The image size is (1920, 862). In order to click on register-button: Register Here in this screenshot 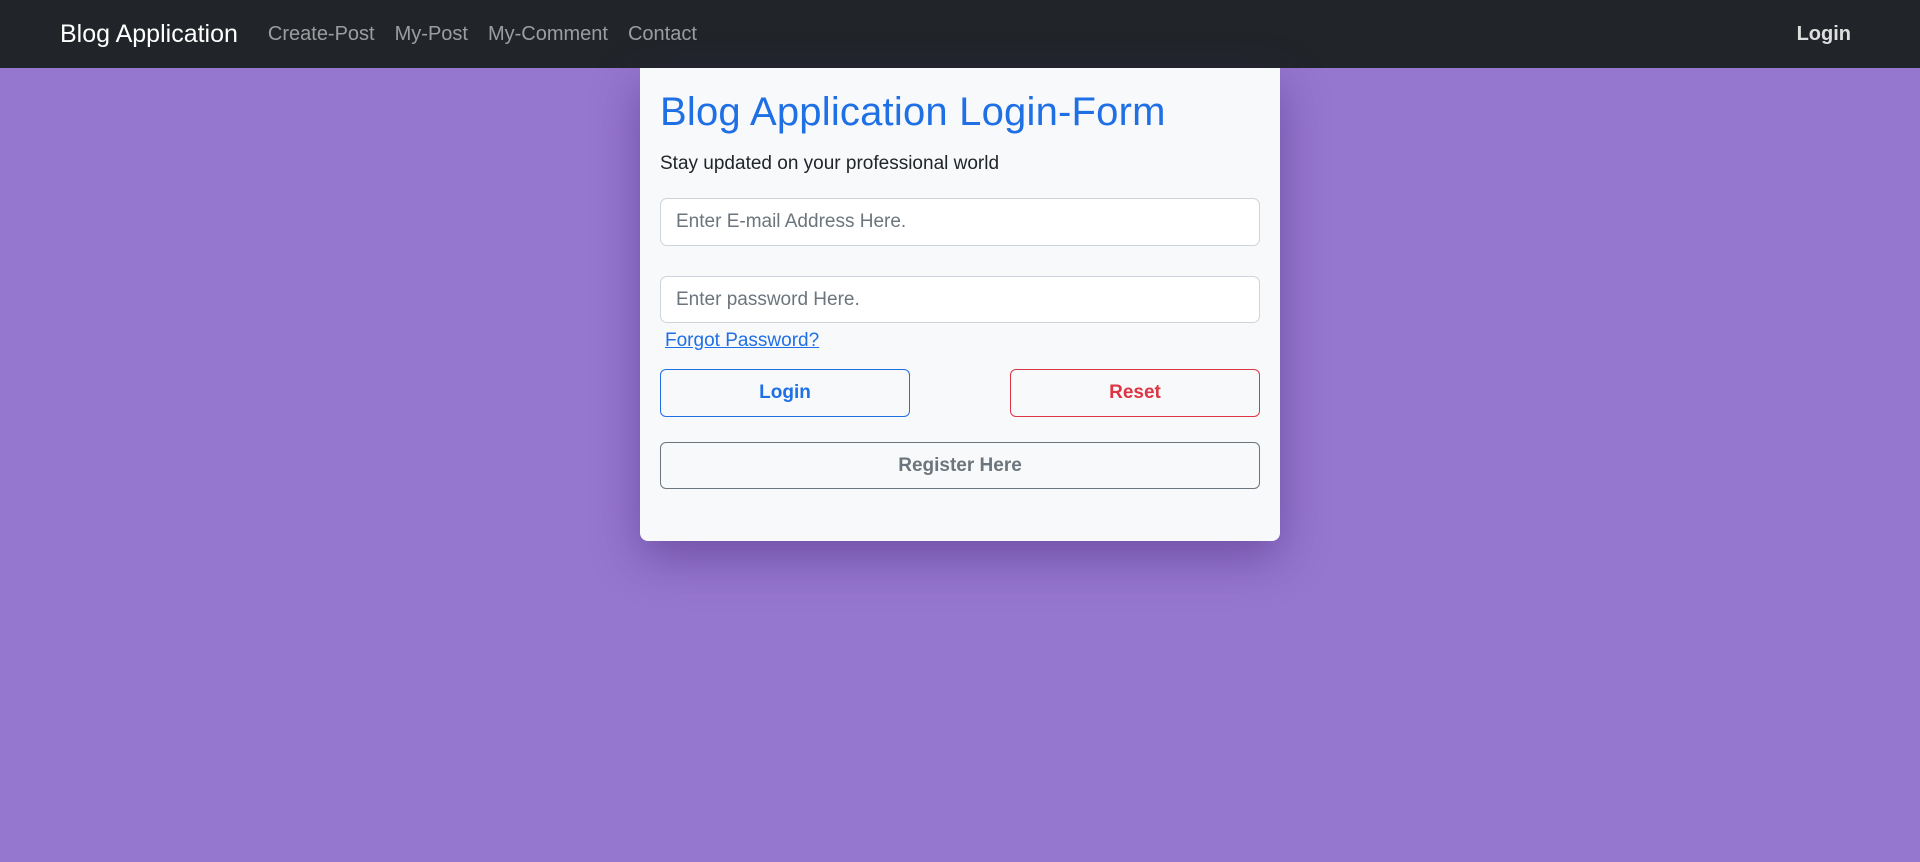, I will do `click(960, 465)`.